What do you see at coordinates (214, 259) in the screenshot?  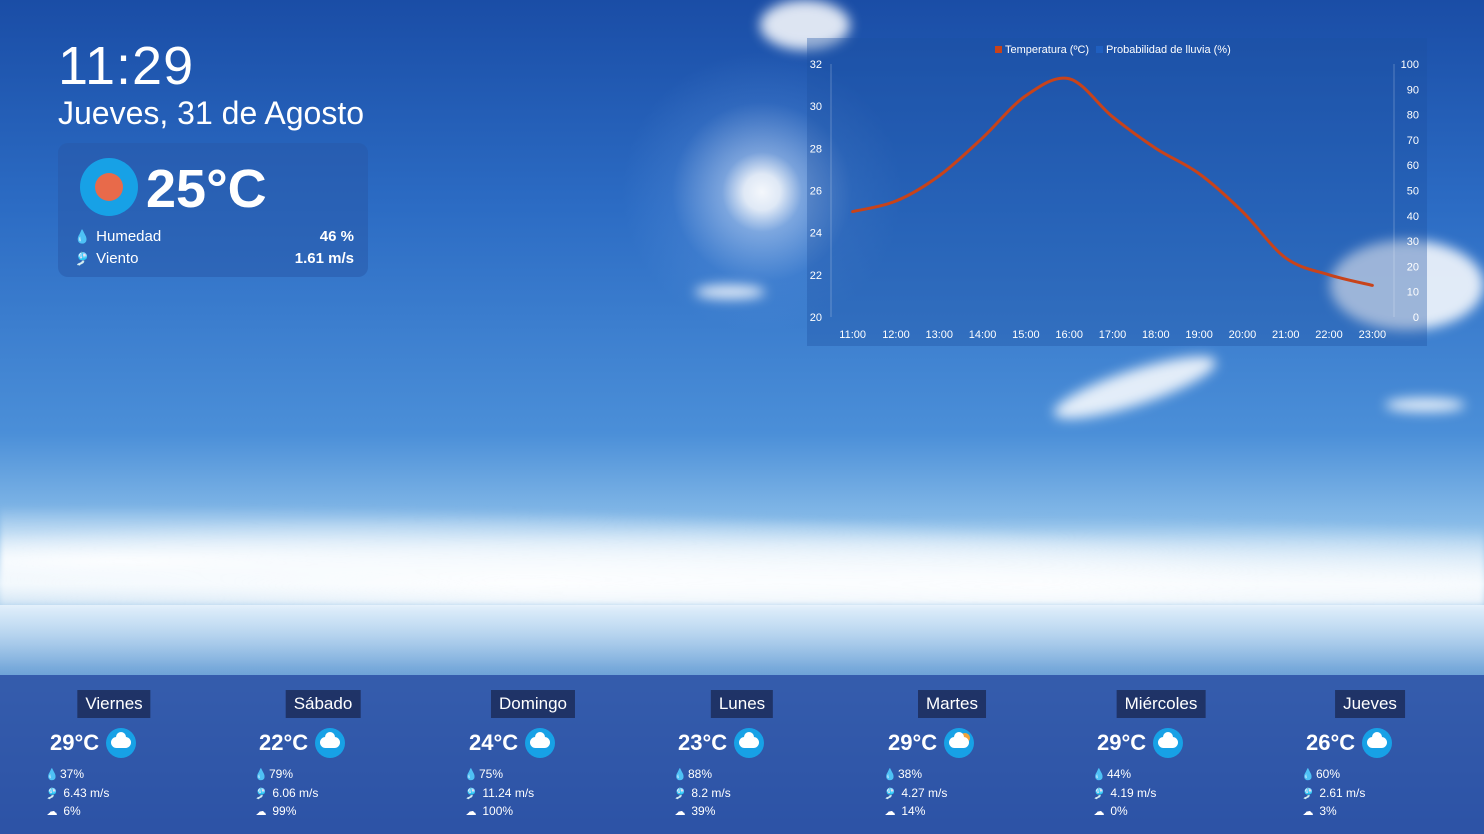 I see `wind-row: 🎐 Viento 1.61 m/s` at bounding box center [214, 259].